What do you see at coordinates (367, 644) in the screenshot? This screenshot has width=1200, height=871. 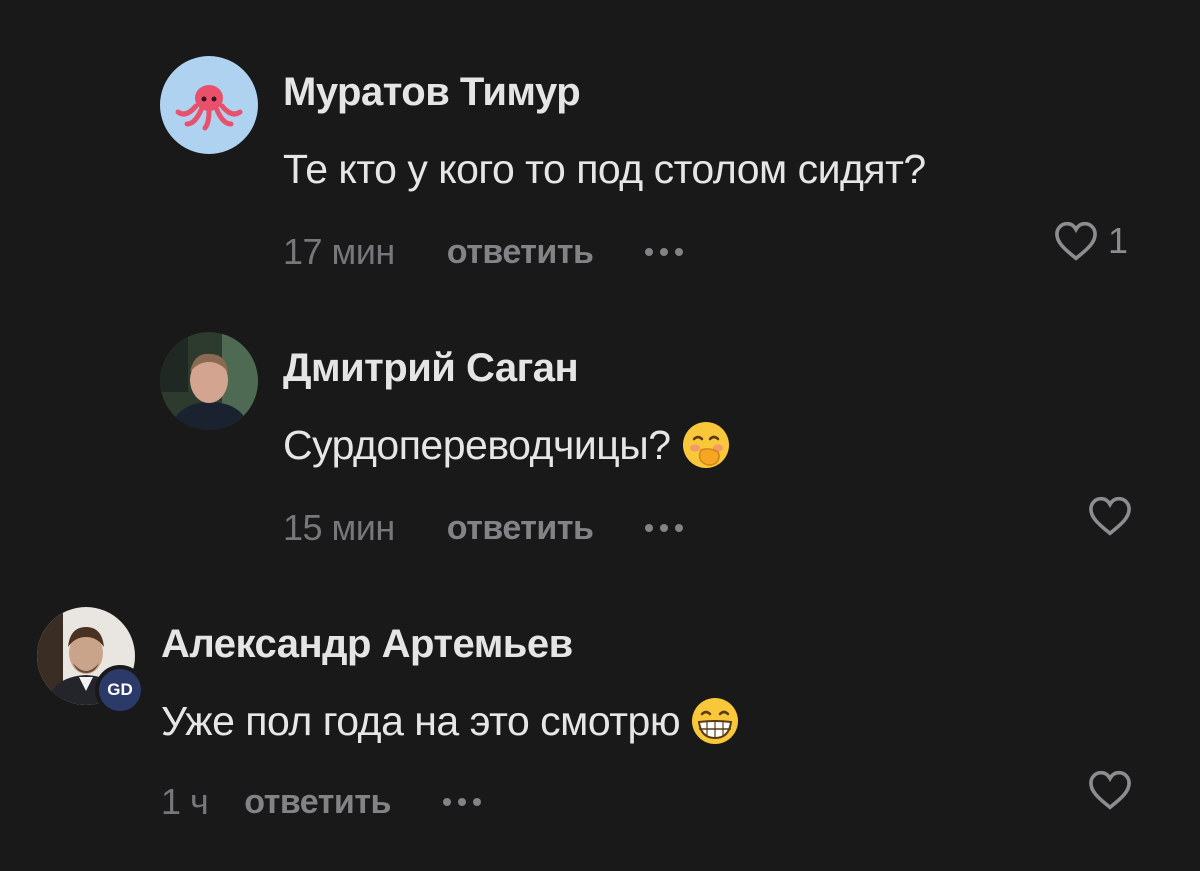 I see `author-name: Александр Артемьев` at bounding box center [367, 644].